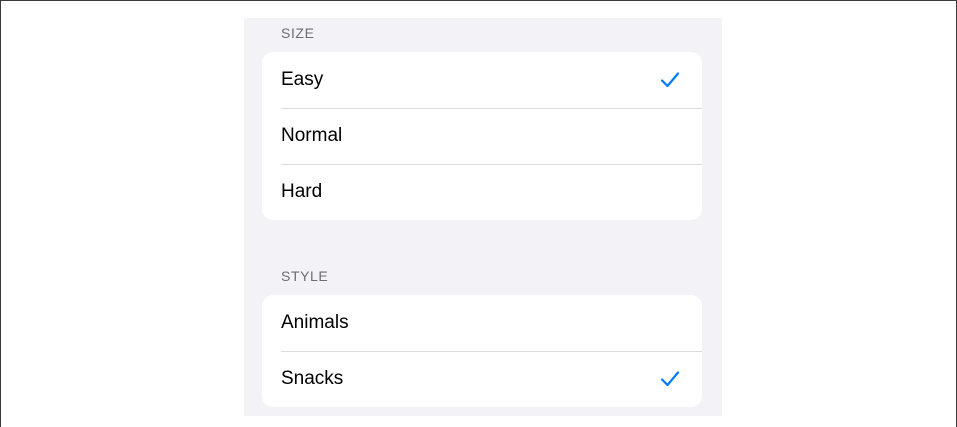 The height and width of the screenshot is (427, 957). What do you see at coordinates (482, 80) in the screenshot?
I see `option-row-easy: Easy` at bounding box center [482, 80].